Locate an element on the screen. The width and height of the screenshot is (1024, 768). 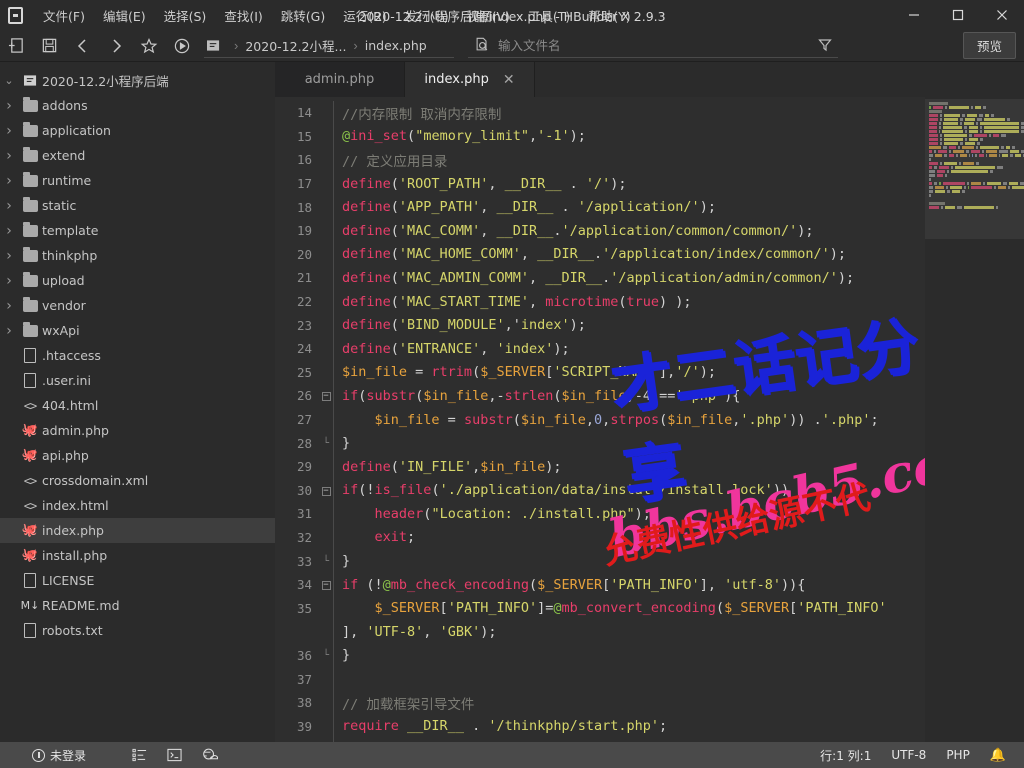
minimap is located at coordinates (974, 419).